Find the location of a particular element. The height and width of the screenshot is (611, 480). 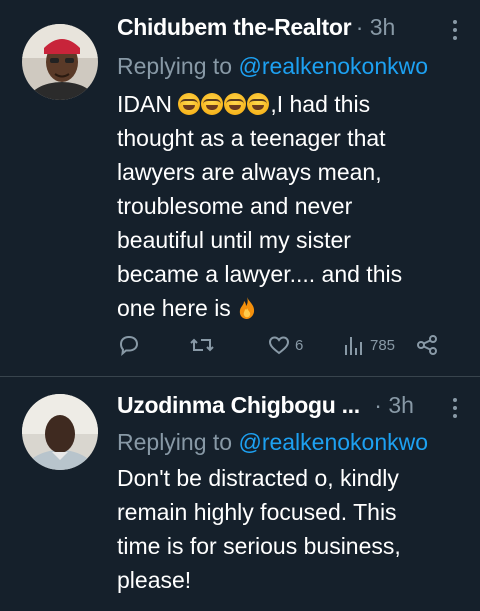

reply-button is located at coordinates (129, 345).